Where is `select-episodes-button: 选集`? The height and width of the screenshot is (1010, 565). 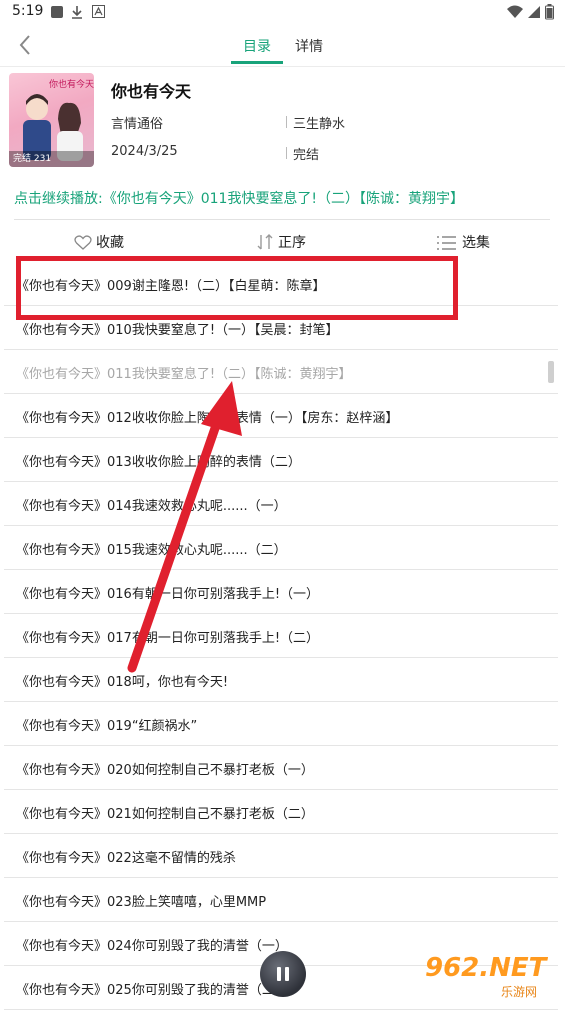 select-episodes-button: 选集 is located at coordinates (463, 242).